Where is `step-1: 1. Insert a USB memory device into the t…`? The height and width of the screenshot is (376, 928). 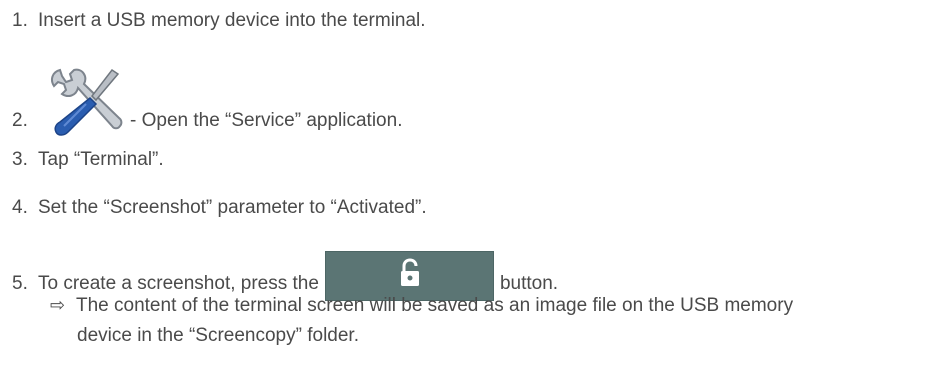
step-1: 1. Insert a USB memory device into the t… is located at coordinates (219, 21).